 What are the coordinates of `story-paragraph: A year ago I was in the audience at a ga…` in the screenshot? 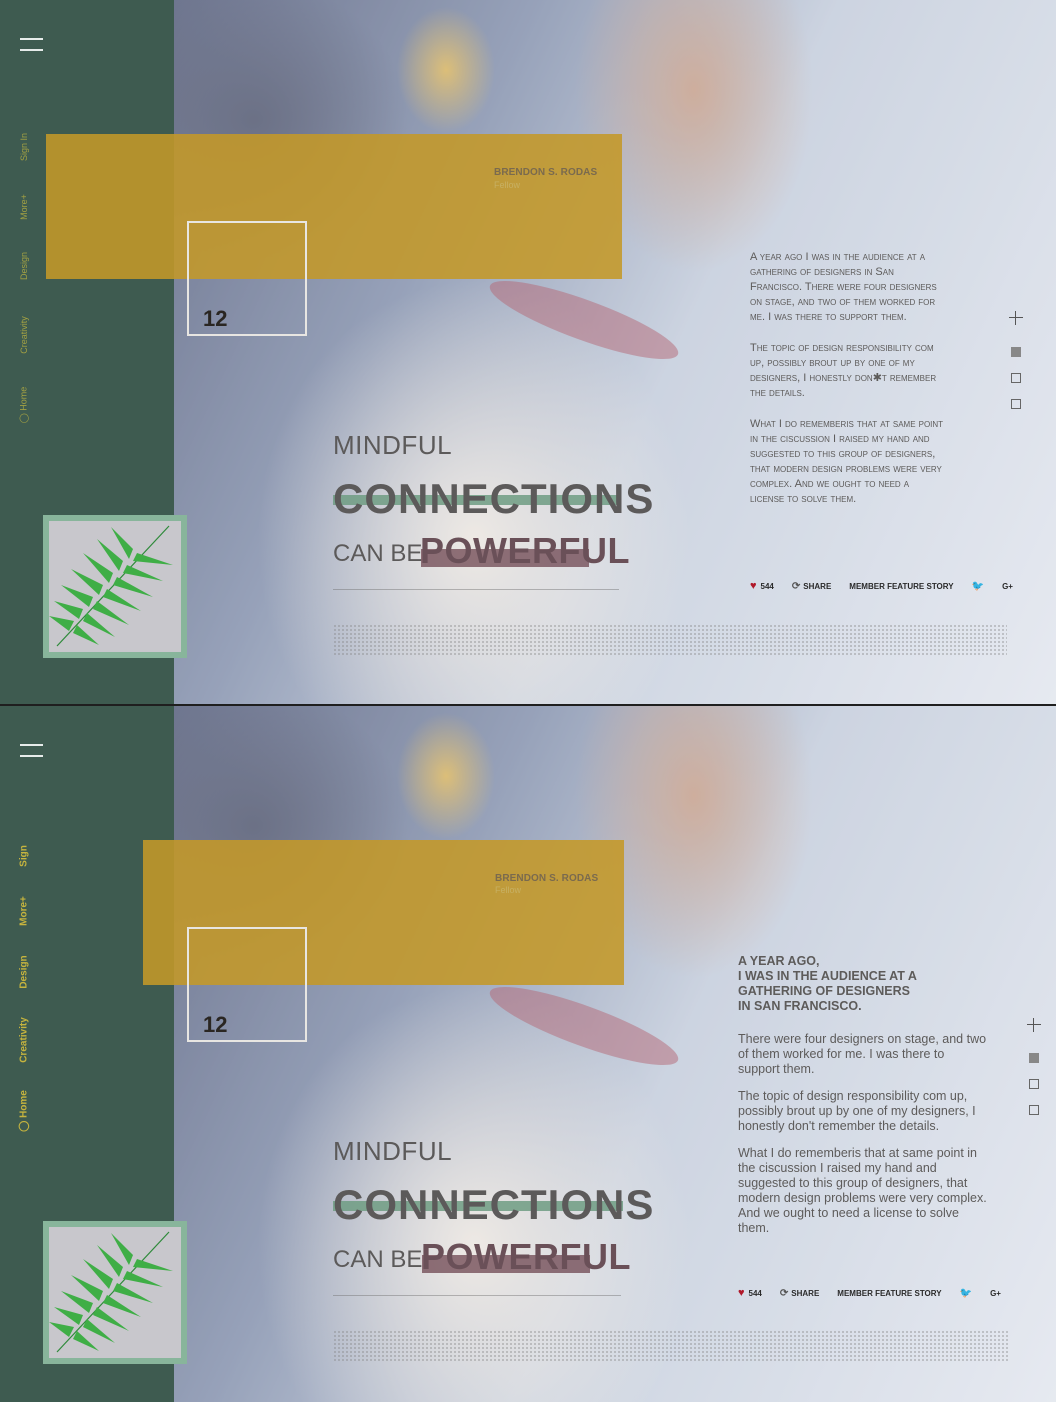 It's located at (843, 287).